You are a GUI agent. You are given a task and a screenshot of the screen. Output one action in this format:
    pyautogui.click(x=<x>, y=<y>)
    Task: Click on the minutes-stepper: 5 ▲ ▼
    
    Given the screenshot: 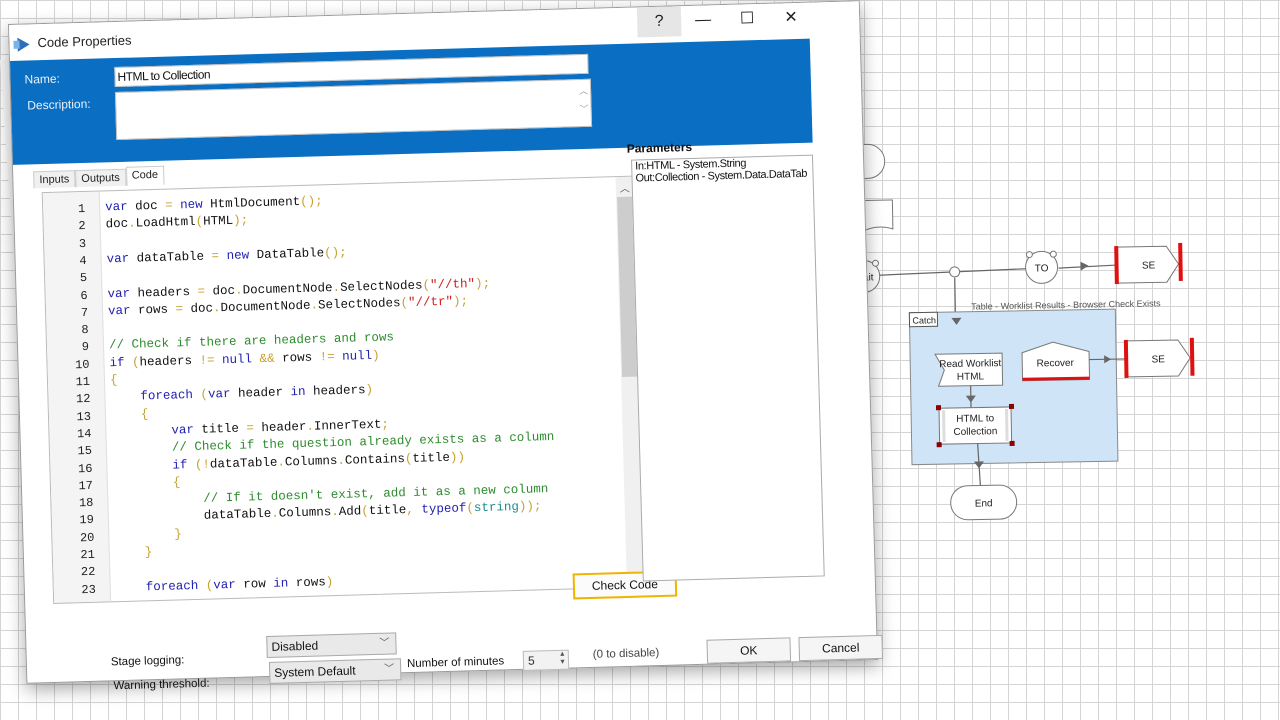 What is the action you would take?
    pyautogui.click(x=546, y=660)
    